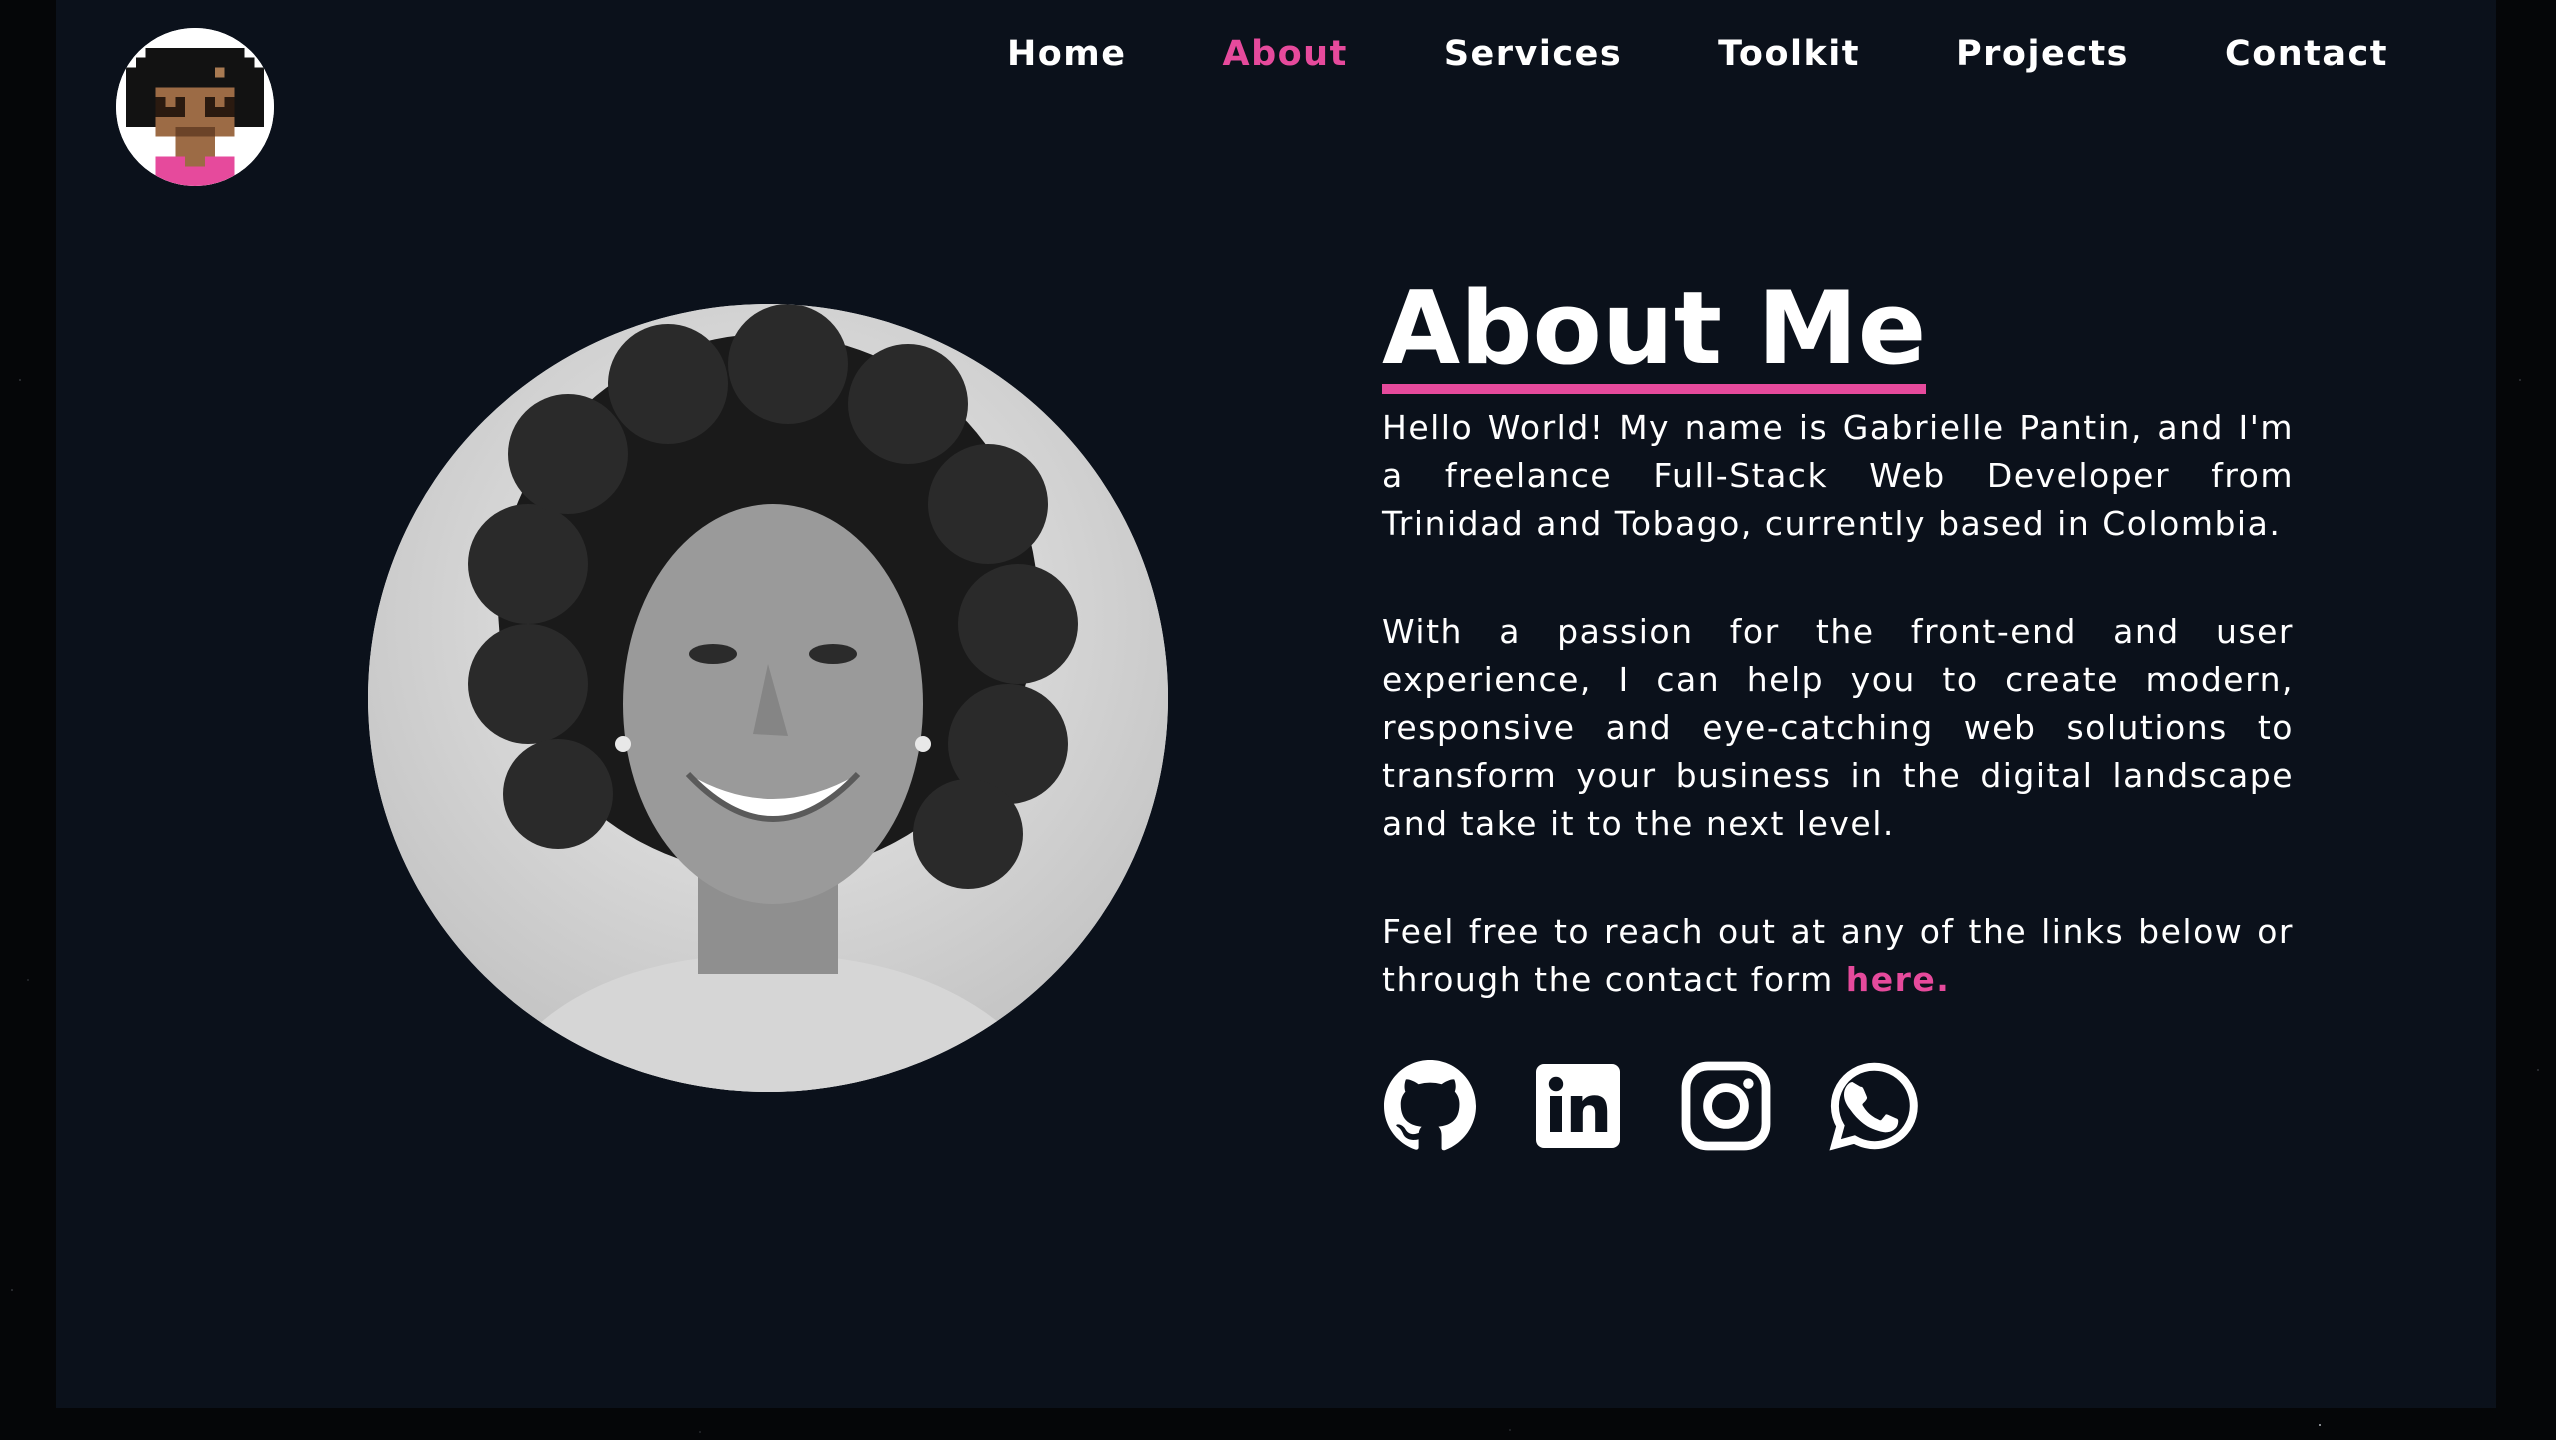 Image resolution: width=2556 pixels, height=1440 pixels. What do you see at coordinates (2306, 54) in the screenshot?
I see `nav-contact: Contact` at bounding box center [2306, 54].